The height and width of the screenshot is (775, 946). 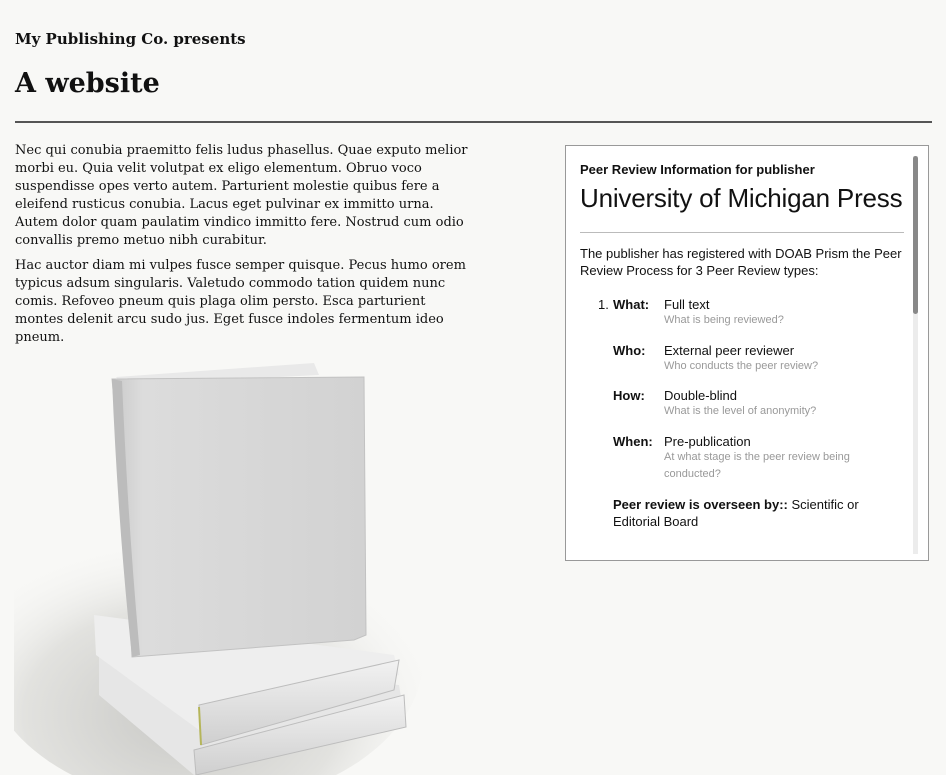 I want to click on field-value-text: Pre-publication, so click(x=707, y=441).